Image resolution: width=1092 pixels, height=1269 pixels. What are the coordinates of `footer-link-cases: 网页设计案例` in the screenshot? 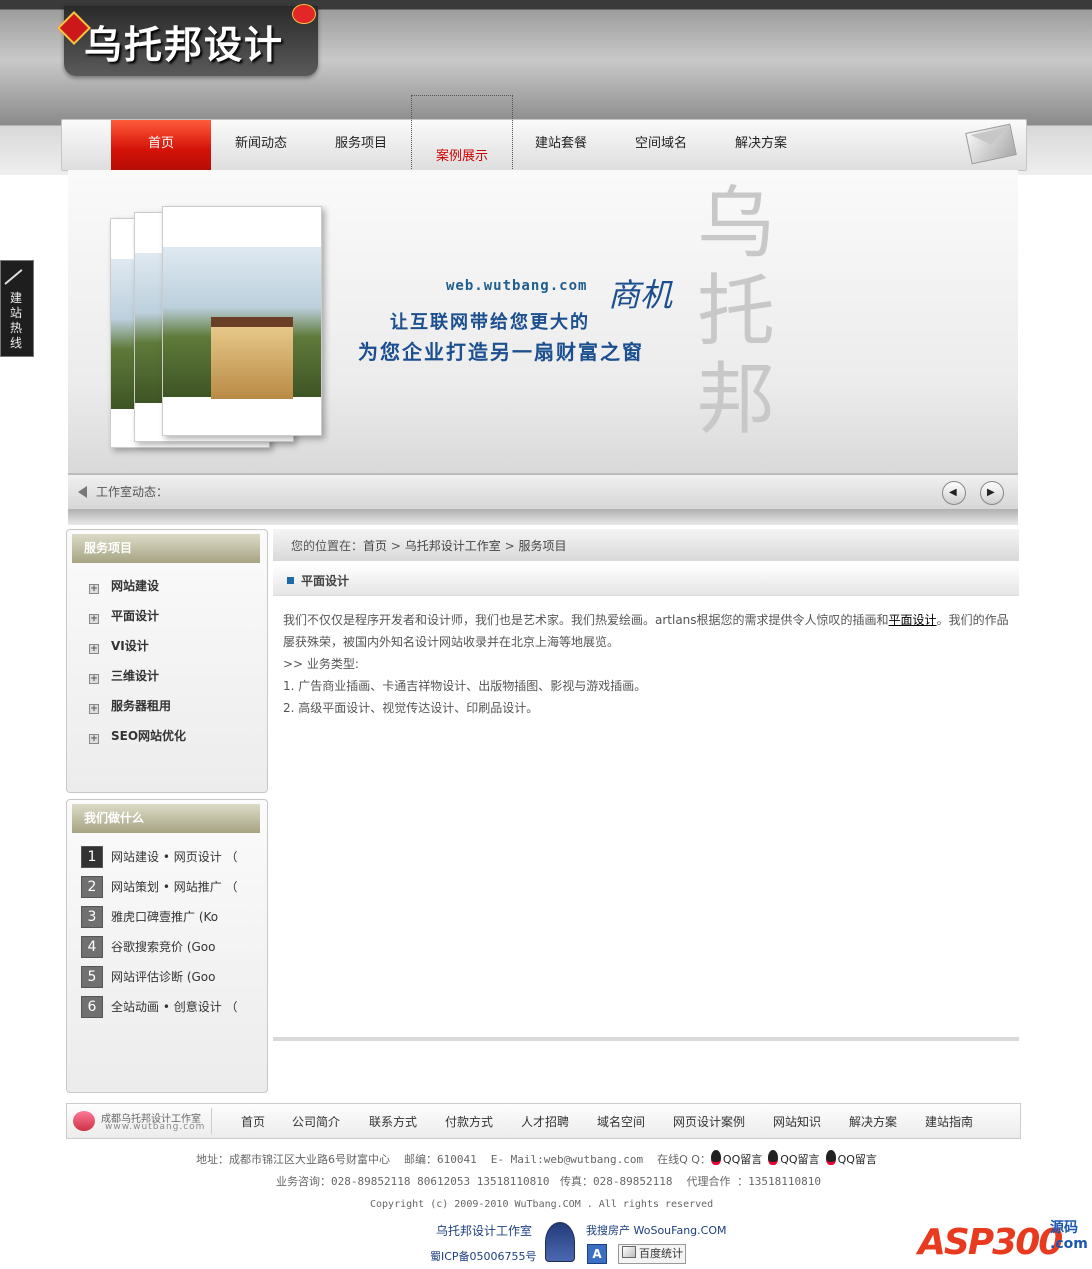 It's located at (709, 1121).